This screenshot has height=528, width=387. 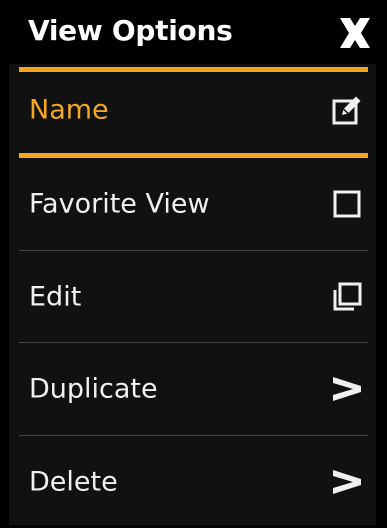 I want to click on menu-item-label: Favorite View, so click(x=119, y=204).